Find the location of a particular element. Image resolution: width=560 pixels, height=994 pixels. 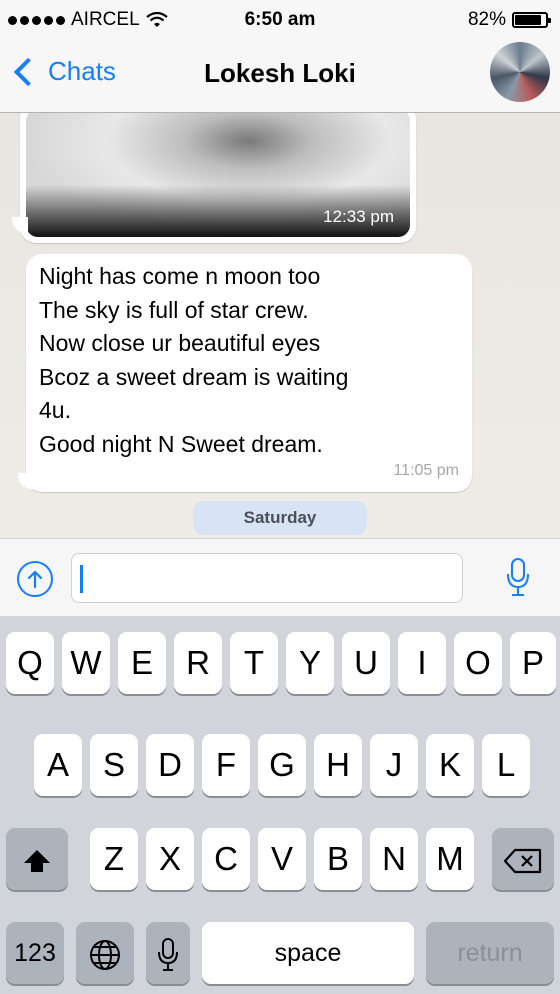

delete-key is located at coordinates (523, 859).